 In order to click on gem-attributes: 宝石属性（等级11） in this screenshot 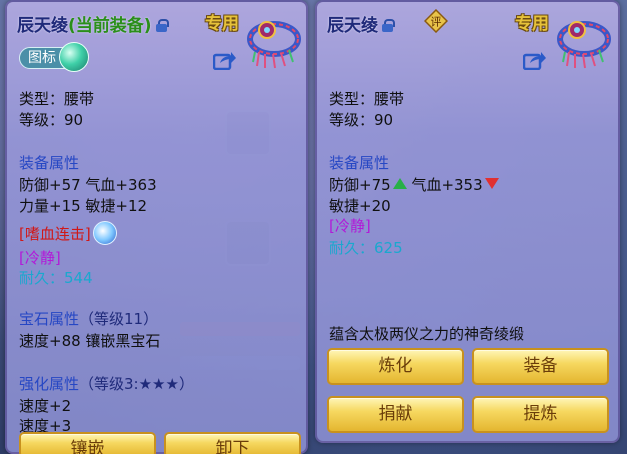, I will do `click(88, 318)`.